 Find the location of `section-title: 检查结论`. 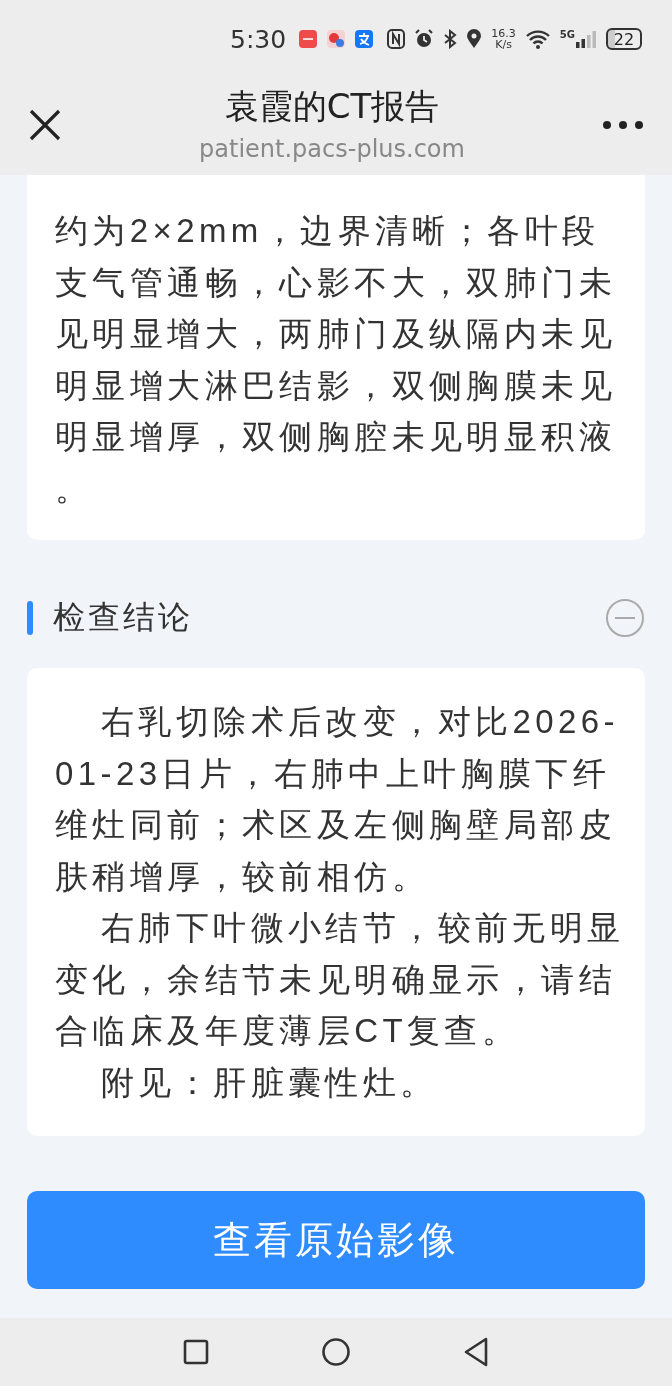

section-title: 检查结论 is located at coordinates (123, 617).